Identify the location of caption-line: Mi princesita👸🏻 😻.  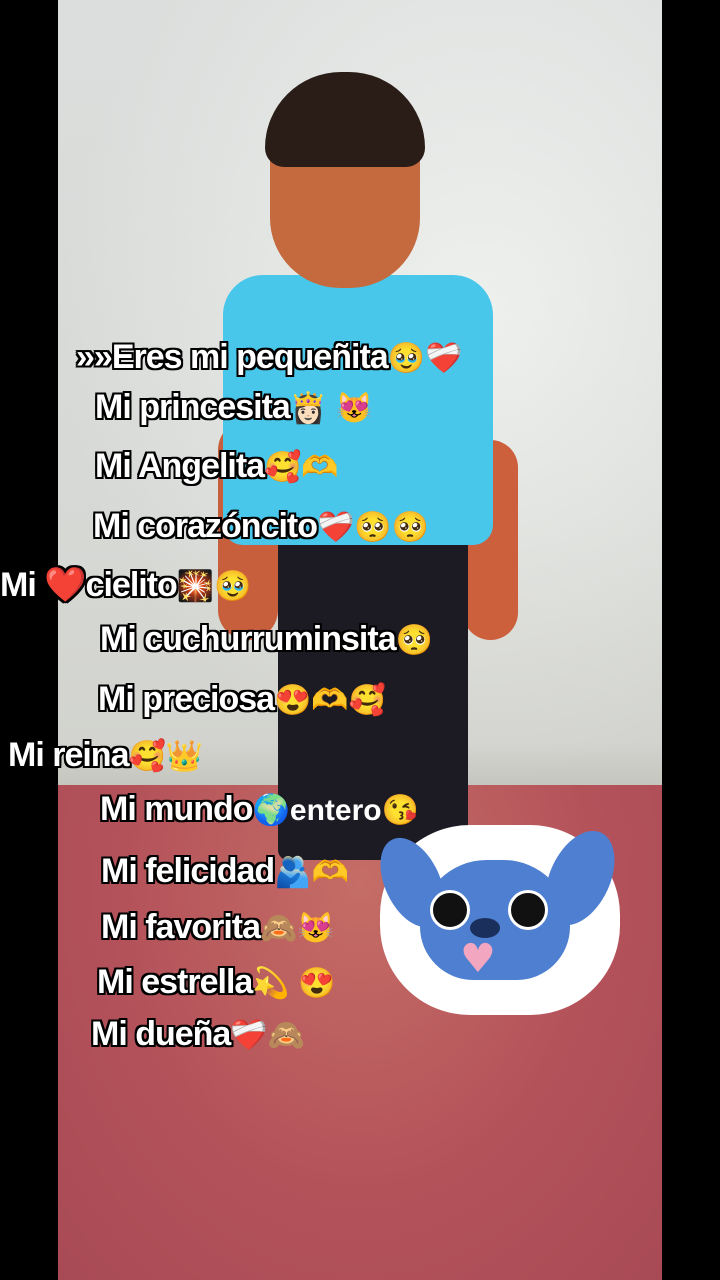
(234, 407).